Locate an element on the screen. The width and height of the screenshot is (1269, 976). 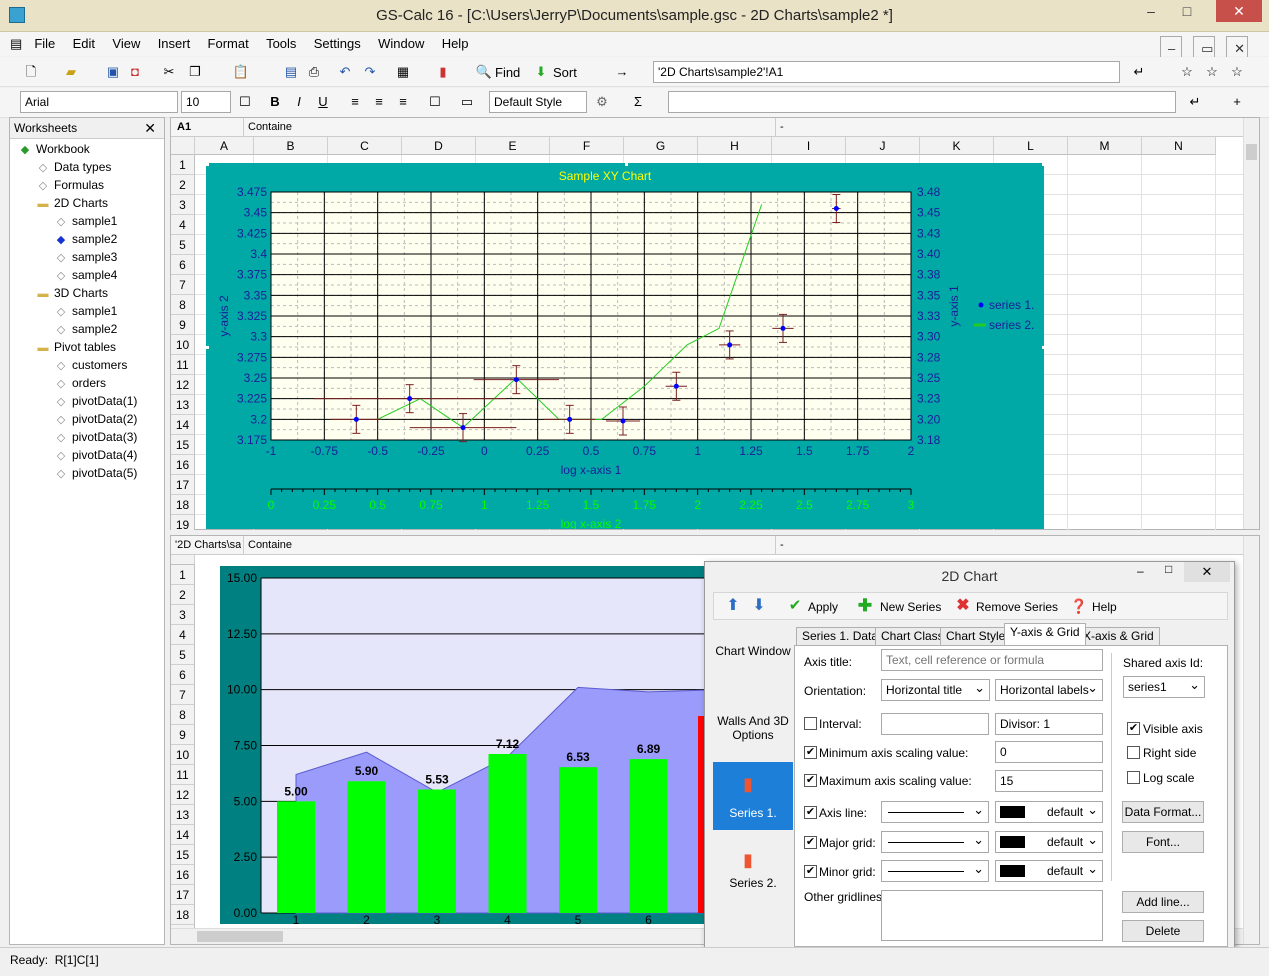
dialog-maximize-button: □ is located at coordinates (1168, 569).